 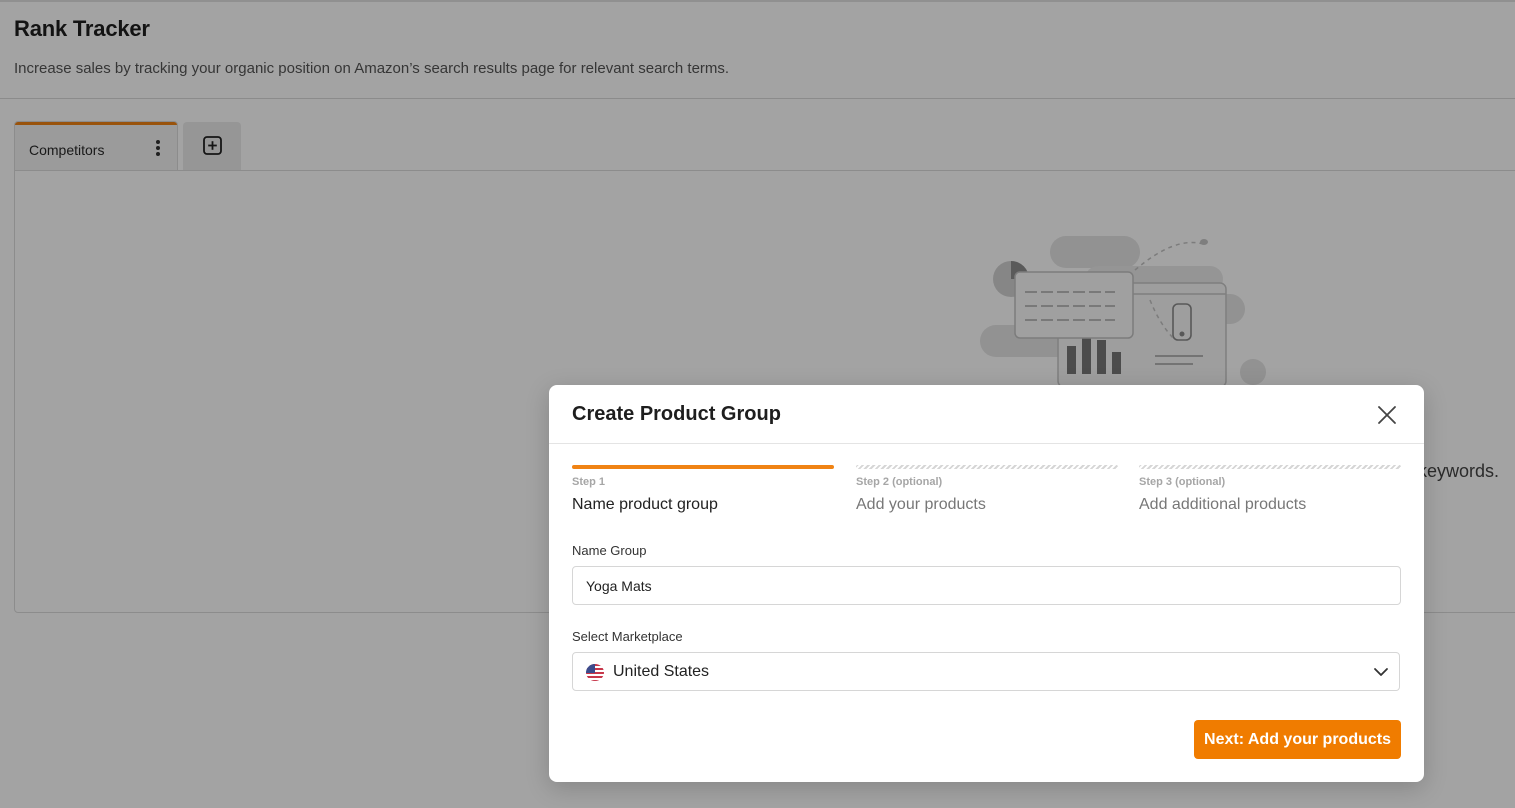 What do you see at coordinates (627, 636) in the screenshot?
I see `marketplace-label: Select Marketplace` at bounding box center [627, 636].